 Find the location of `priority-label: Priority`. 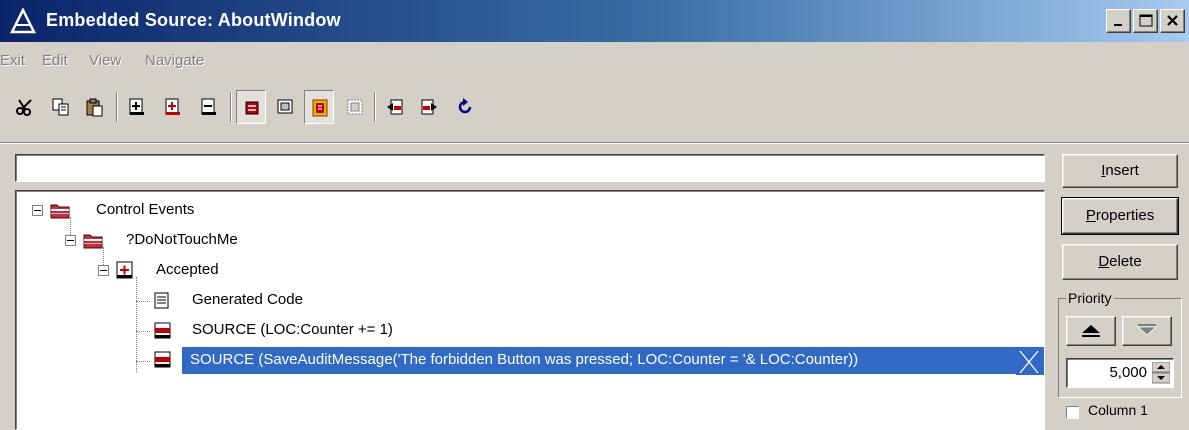

priority-label: Priority is located at coordinates (1090, 298).